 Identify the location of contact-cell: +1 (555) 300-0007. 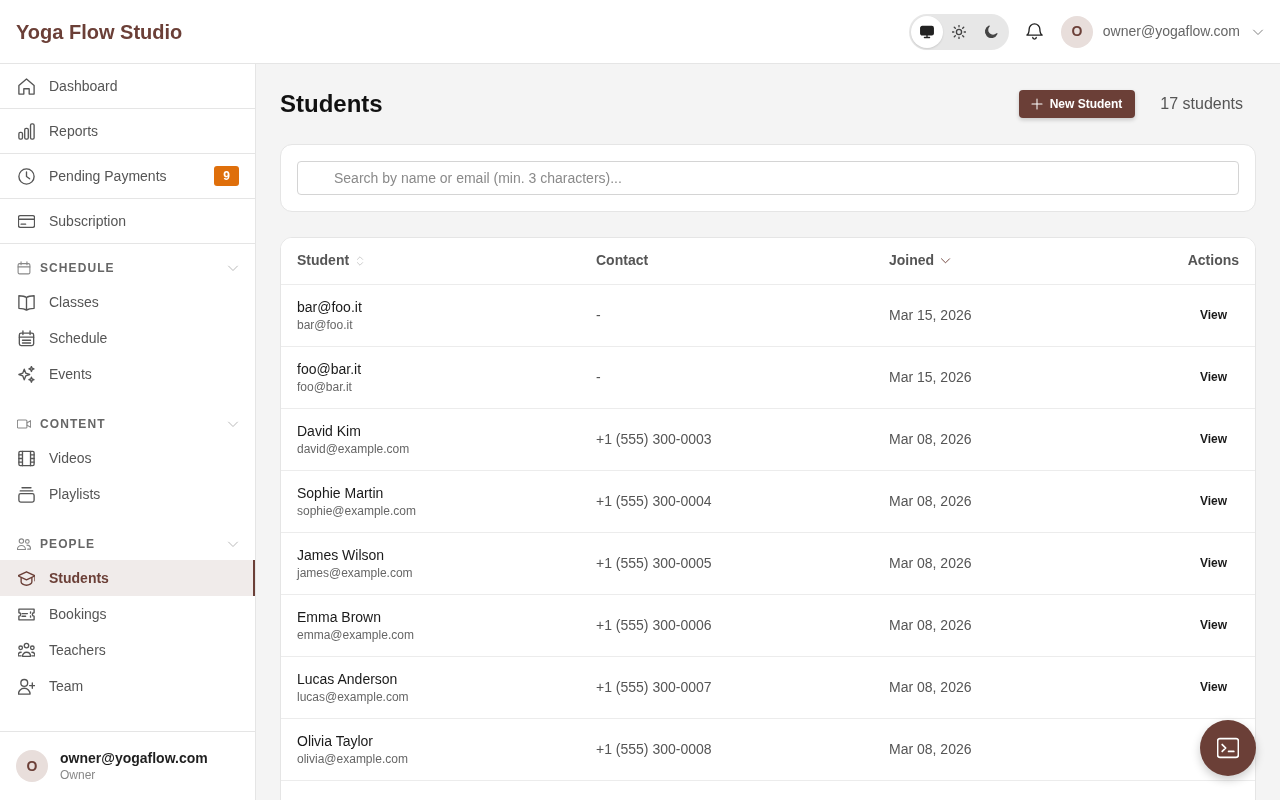
(726, 687).